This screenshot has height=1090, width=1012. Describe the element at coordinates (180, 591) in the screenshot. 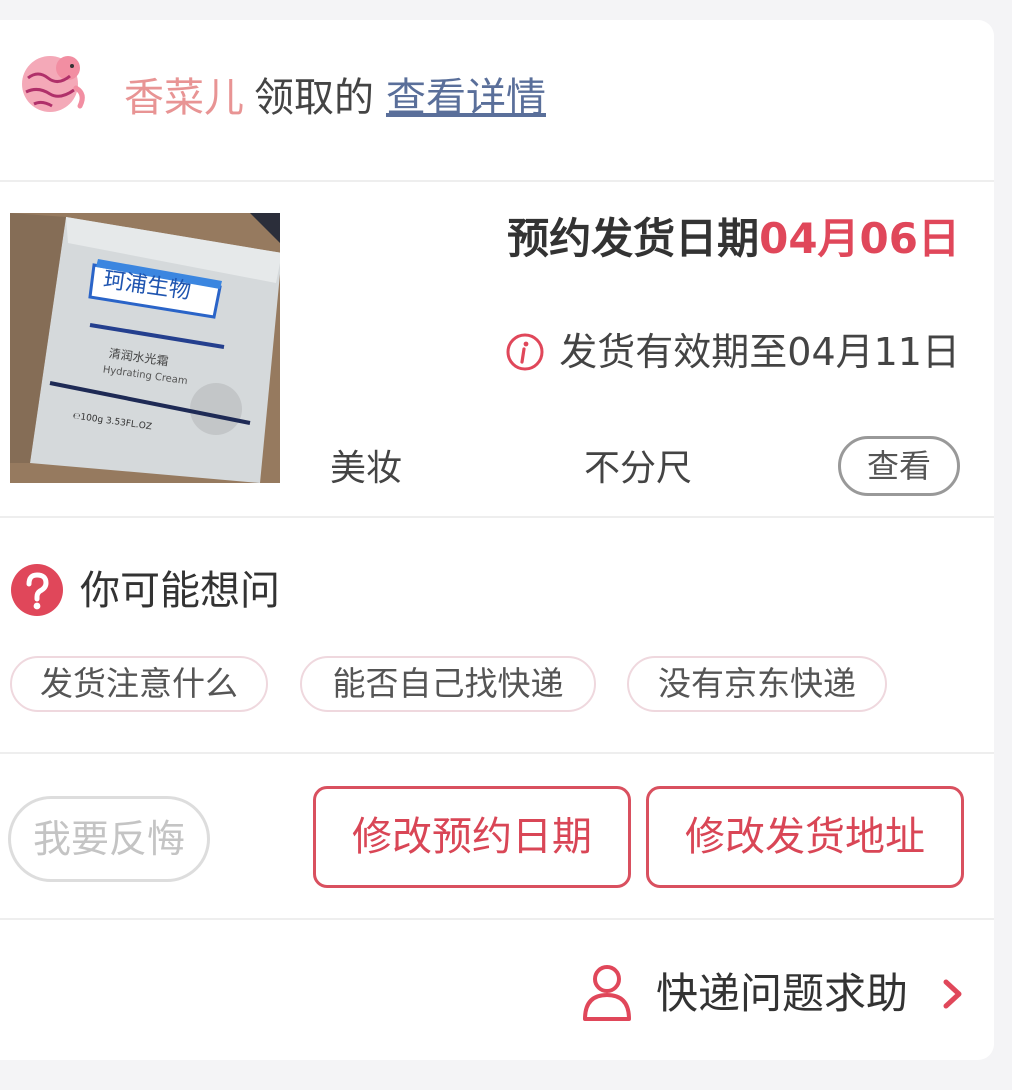

I see `faq-title: 你可能想问` at that location.